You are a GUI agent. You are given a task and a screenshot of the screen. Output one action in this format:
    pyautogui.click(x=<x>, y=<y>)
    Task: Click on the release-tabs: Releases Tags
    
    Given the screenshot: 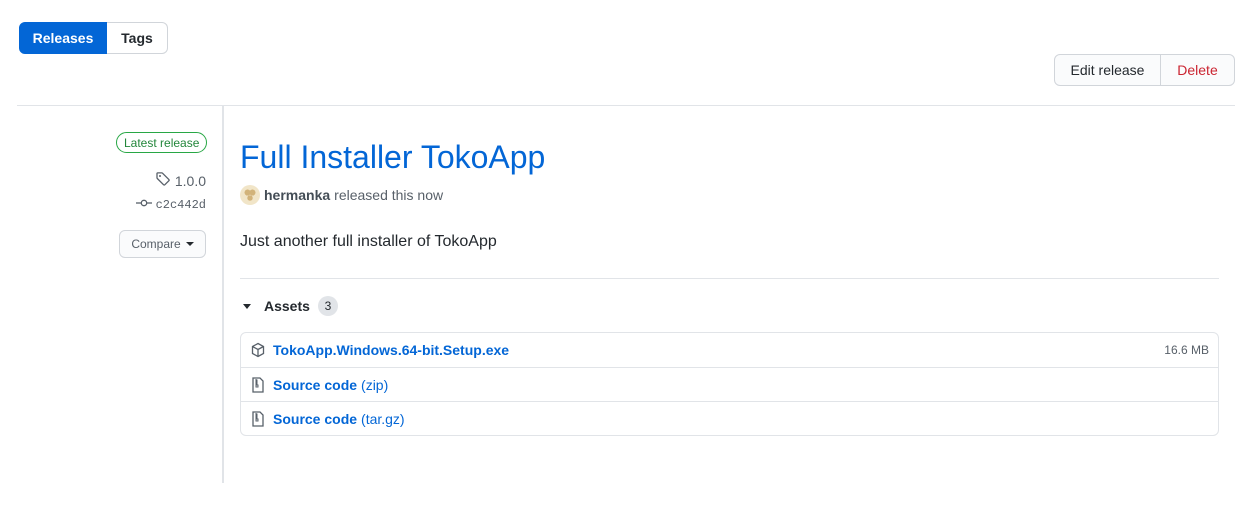 What is the action you would take?
    pyautogui.click(x=93, y=38)
    